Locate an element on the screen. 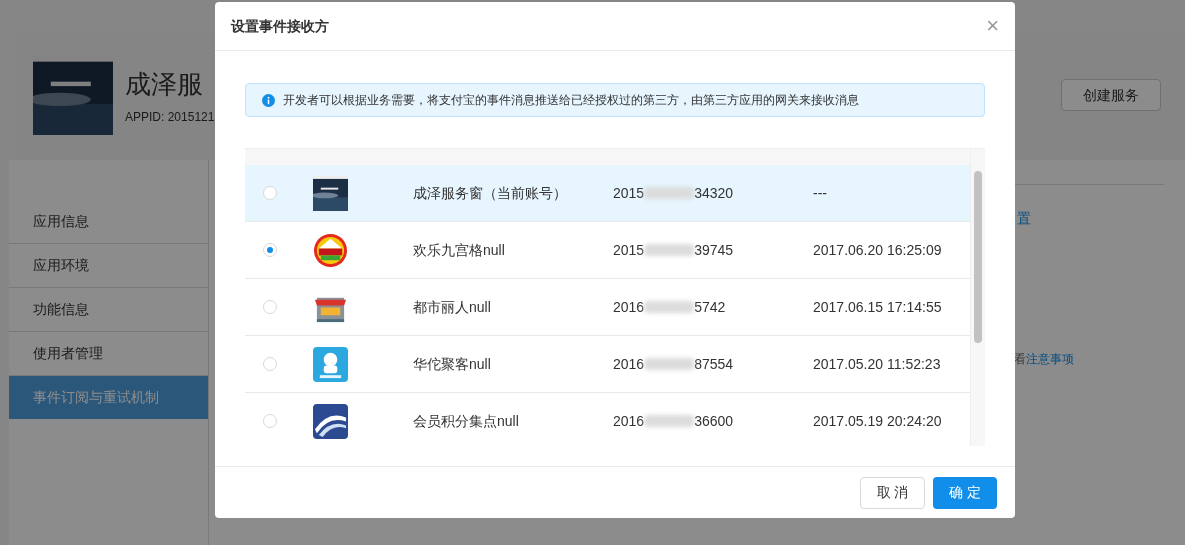 The width and height of the screenshot is (1185, 545). info-icon is located at coordinates (268, 100).